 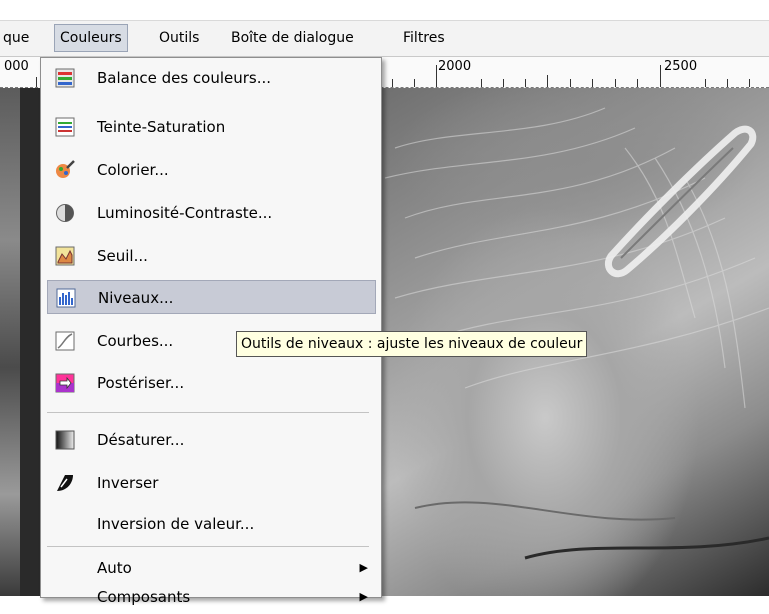 What do you see at coordinates (455, 66) in the screenshot?
I see `ruler-label: 2000` at bounding box center [455, 66].